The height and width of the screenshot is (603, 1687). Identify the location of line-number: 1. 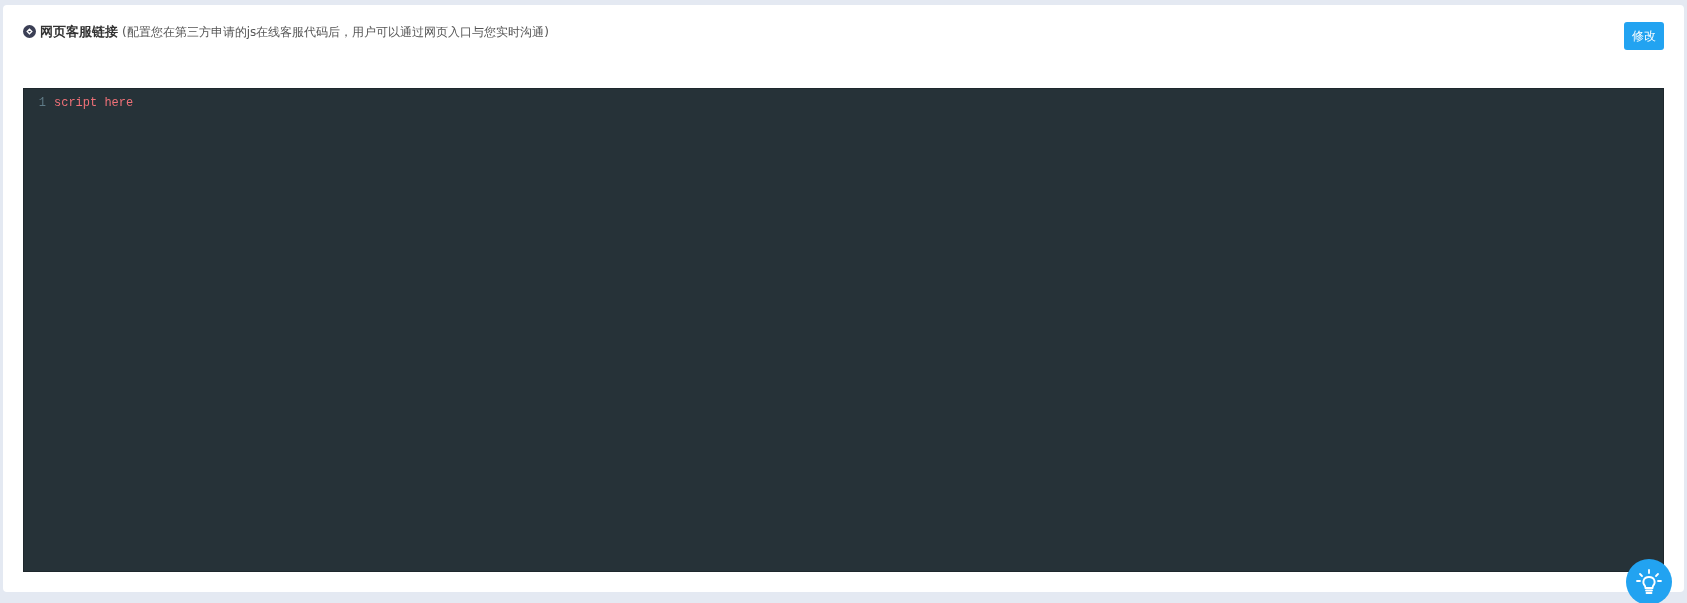
(42, 103).